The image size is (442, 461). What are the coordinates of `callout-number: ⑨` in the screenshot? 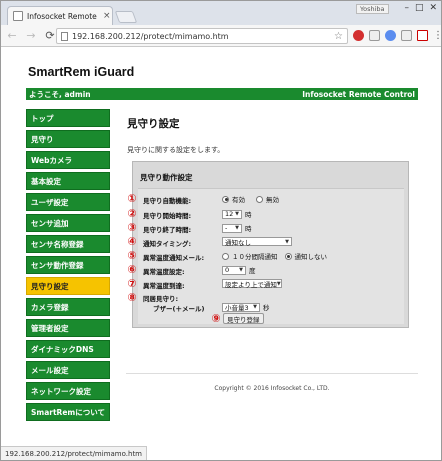 It's located at (216, 318).